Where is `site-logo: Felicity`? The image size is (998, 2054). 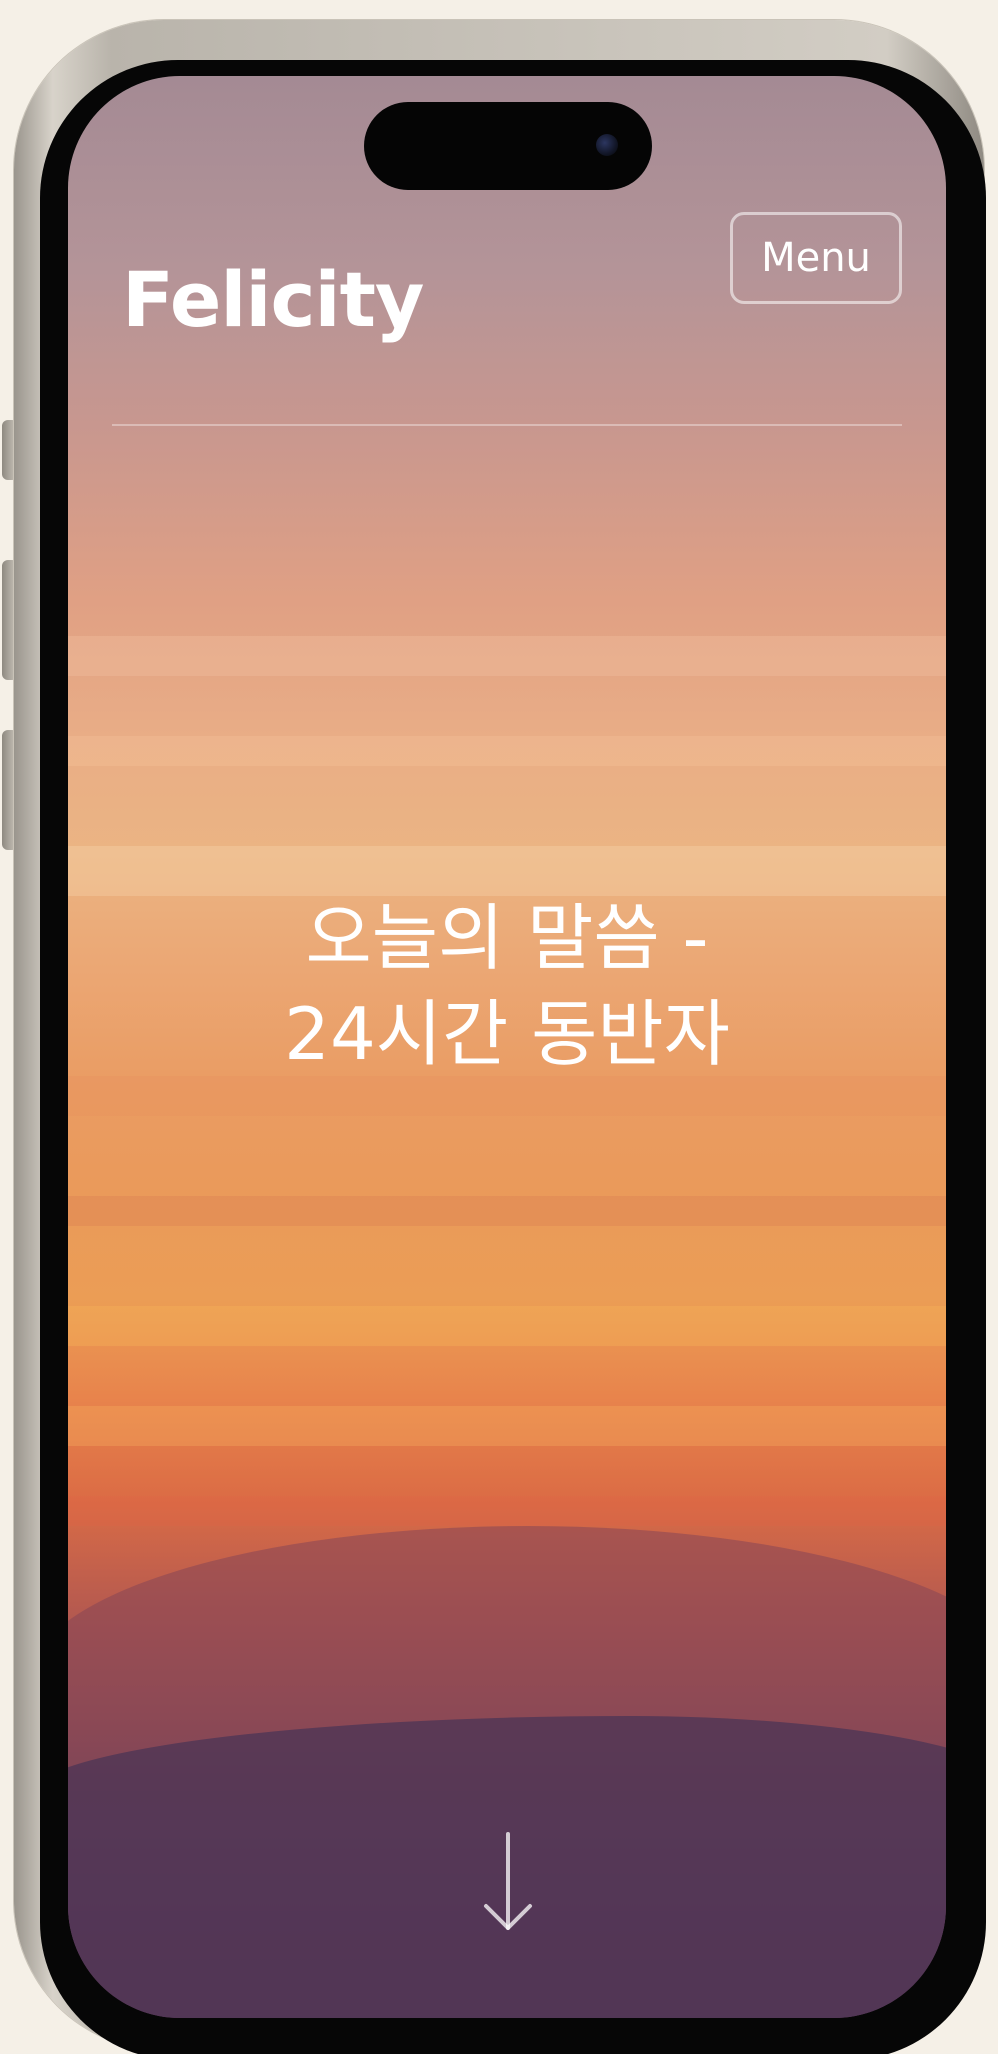
site-logo: Felicity is located at coordinates (273, 300).